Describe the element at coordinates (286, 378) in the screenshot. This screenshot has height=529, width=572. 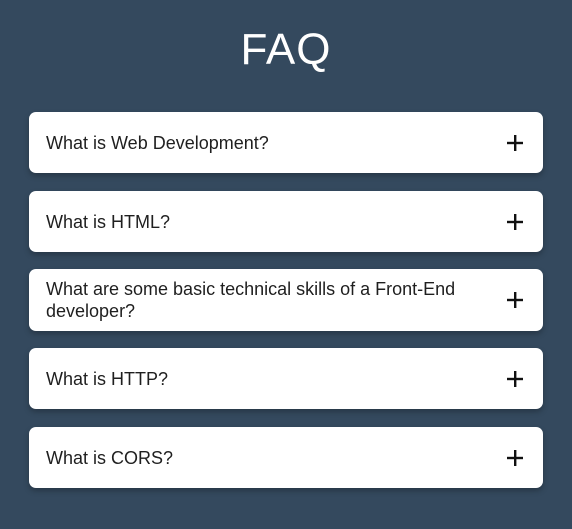
I see `faq-item-http: What is HTTP?` at that location.